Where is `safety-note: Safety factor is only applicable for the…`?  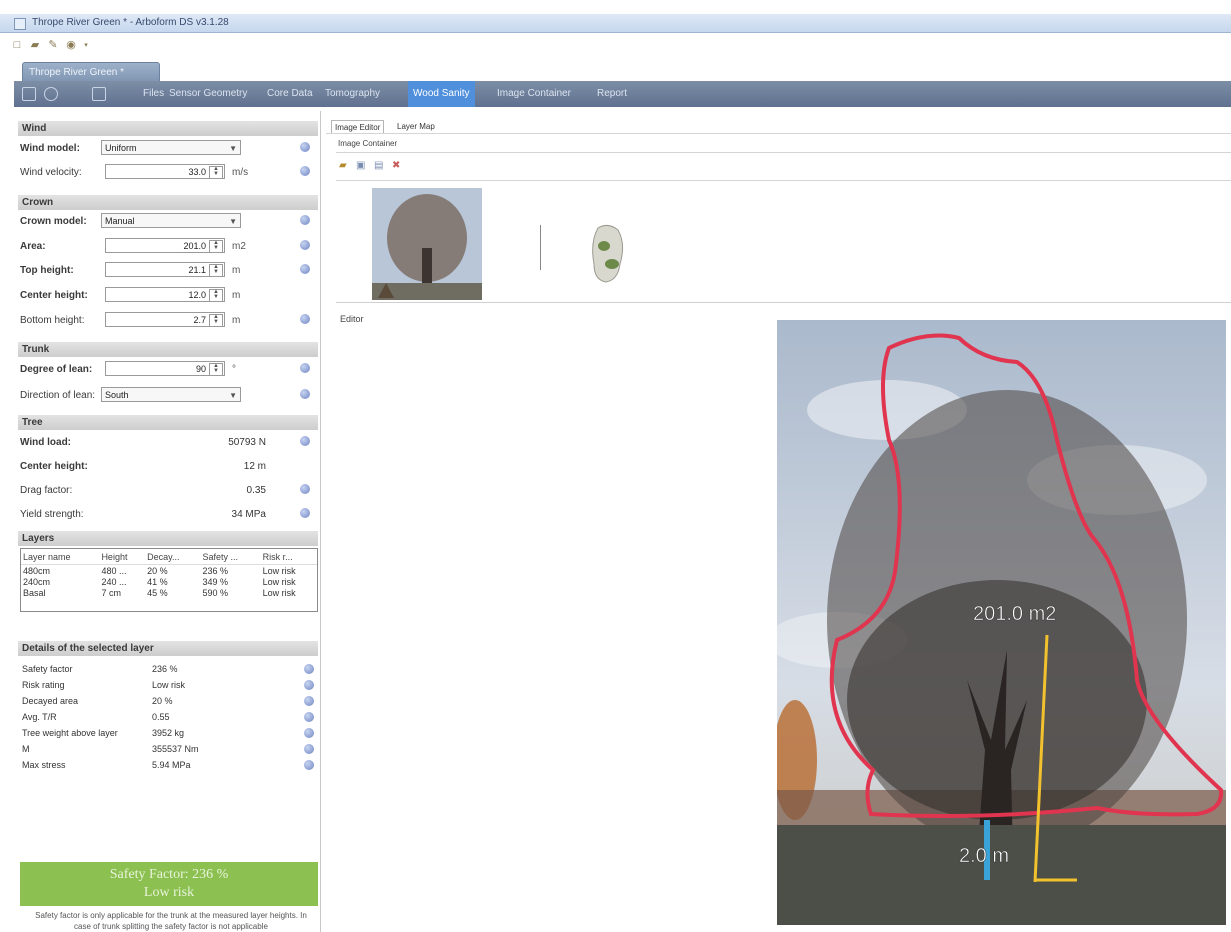
safety-note: Safety factor is only applicable for the… is located at coordinates (171, 921).